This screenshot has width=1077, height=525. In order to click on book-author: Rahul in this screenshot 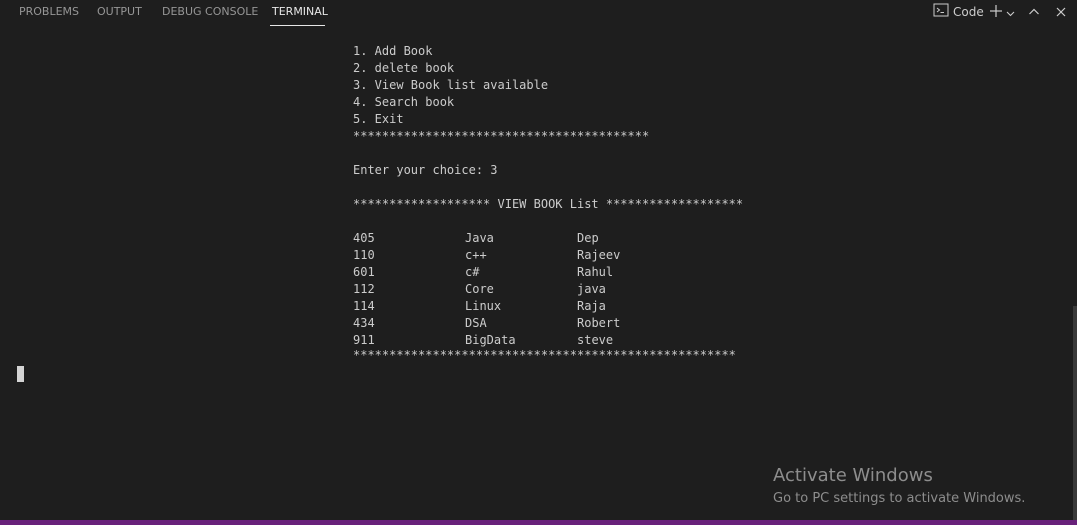, I will do `click(595, 272)`.